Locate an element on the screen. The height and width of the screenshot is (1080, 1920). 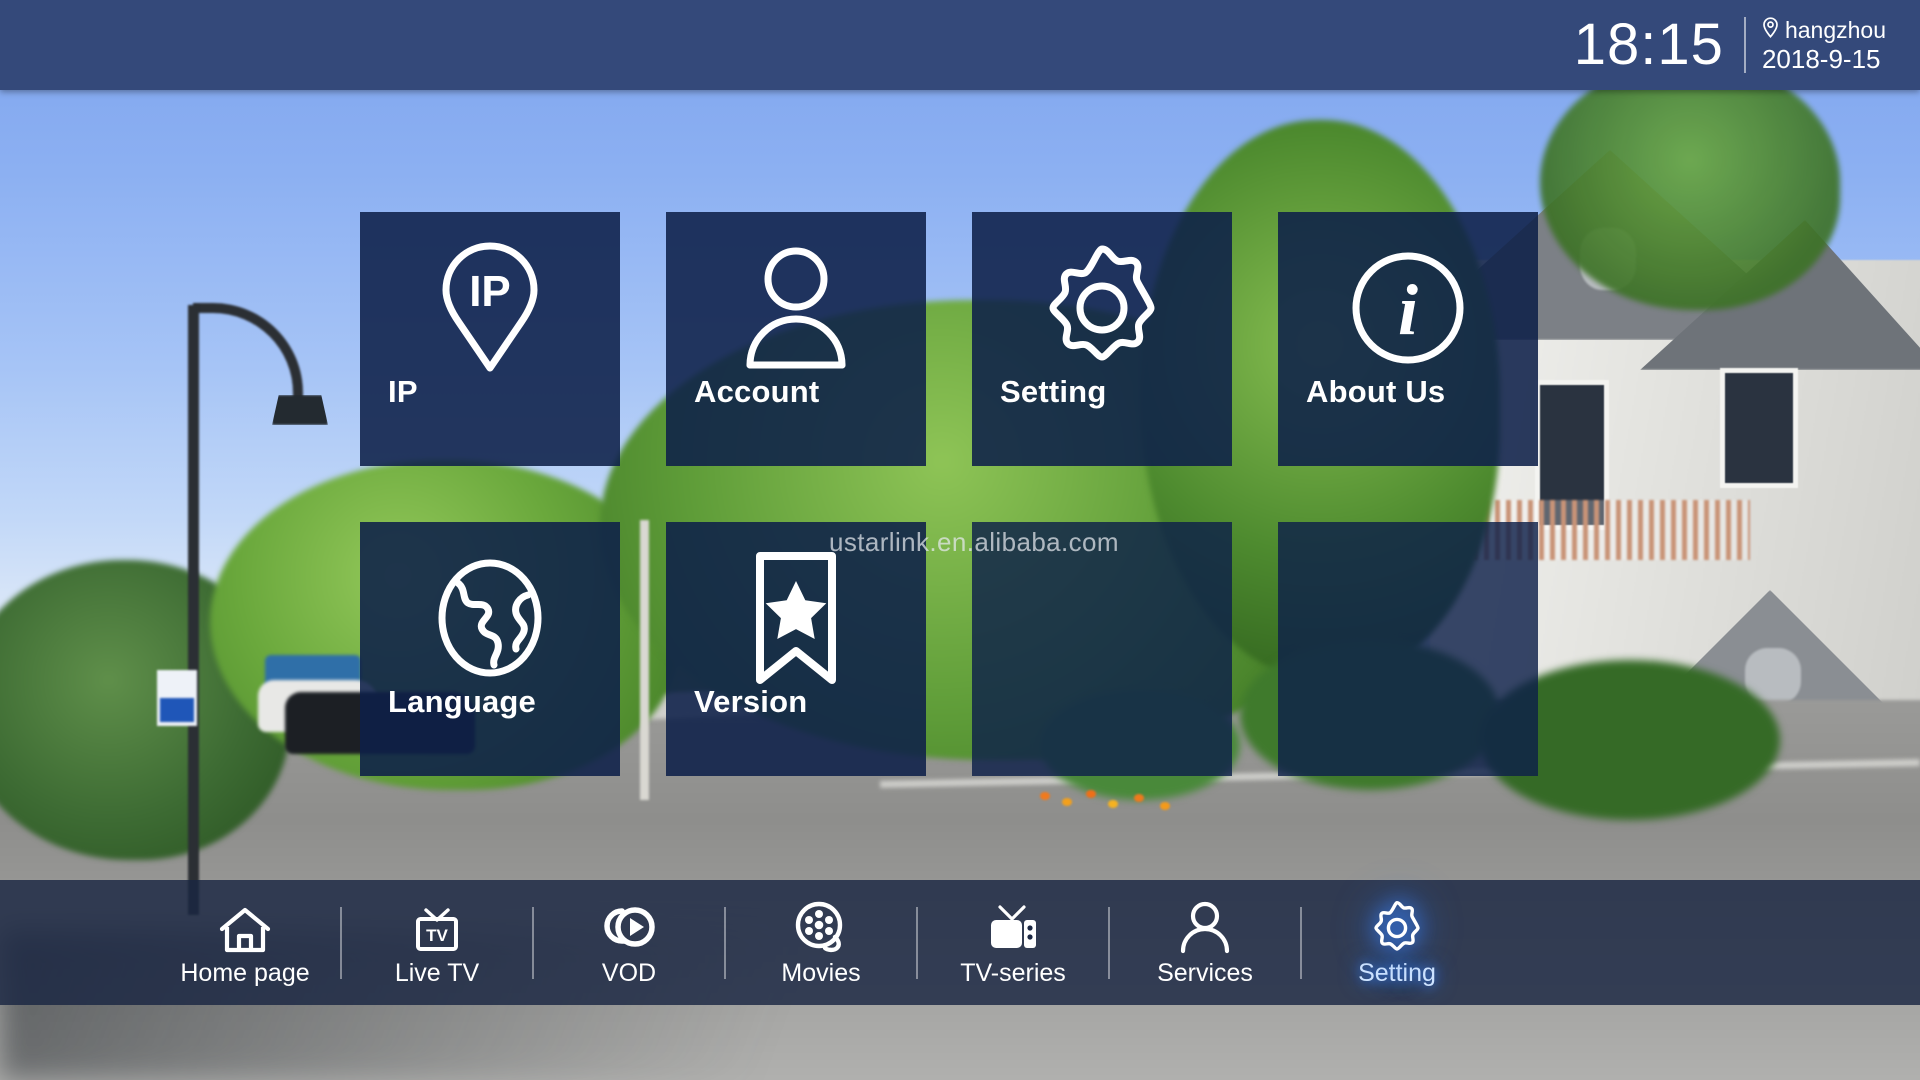
film-reel-icon is located at coordinates (821, 926).